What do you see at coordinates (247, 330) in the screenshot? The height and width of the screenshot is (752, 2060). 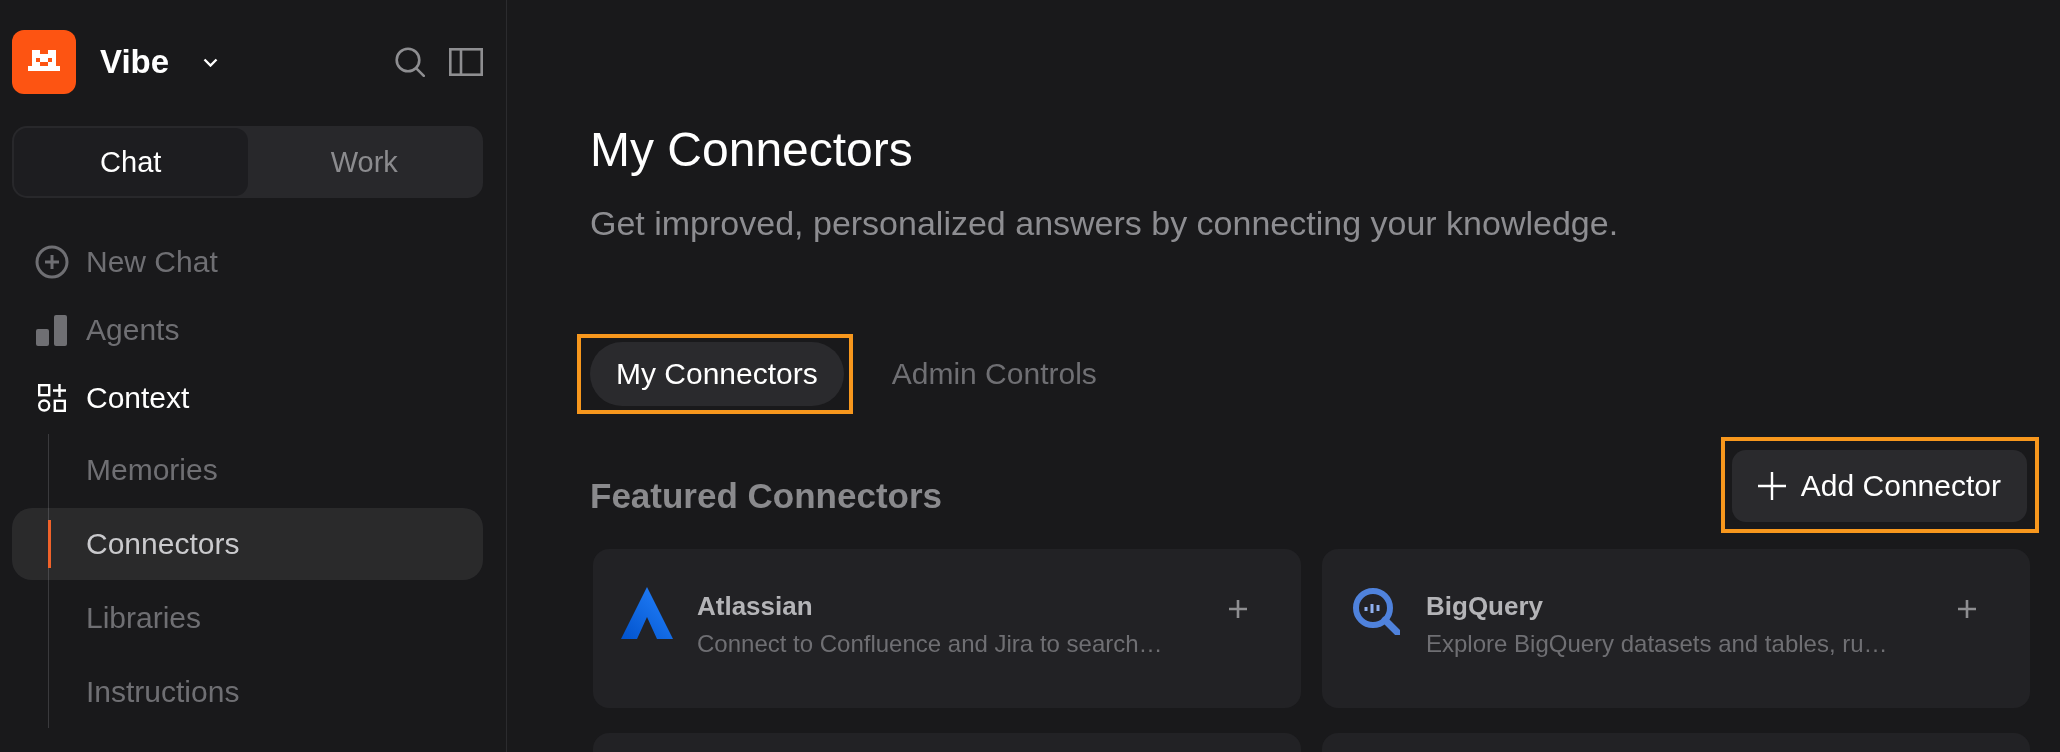 I see `sidebar-item: Agents` at bounding box center [247, 330].